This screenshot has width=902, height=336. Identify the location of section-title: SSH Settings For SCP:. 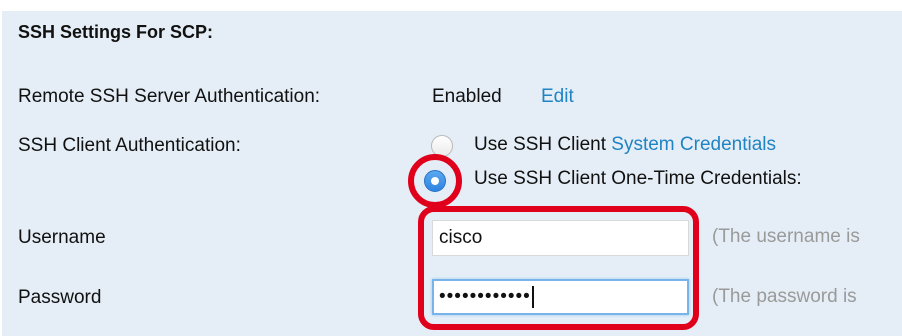
(116, 32).